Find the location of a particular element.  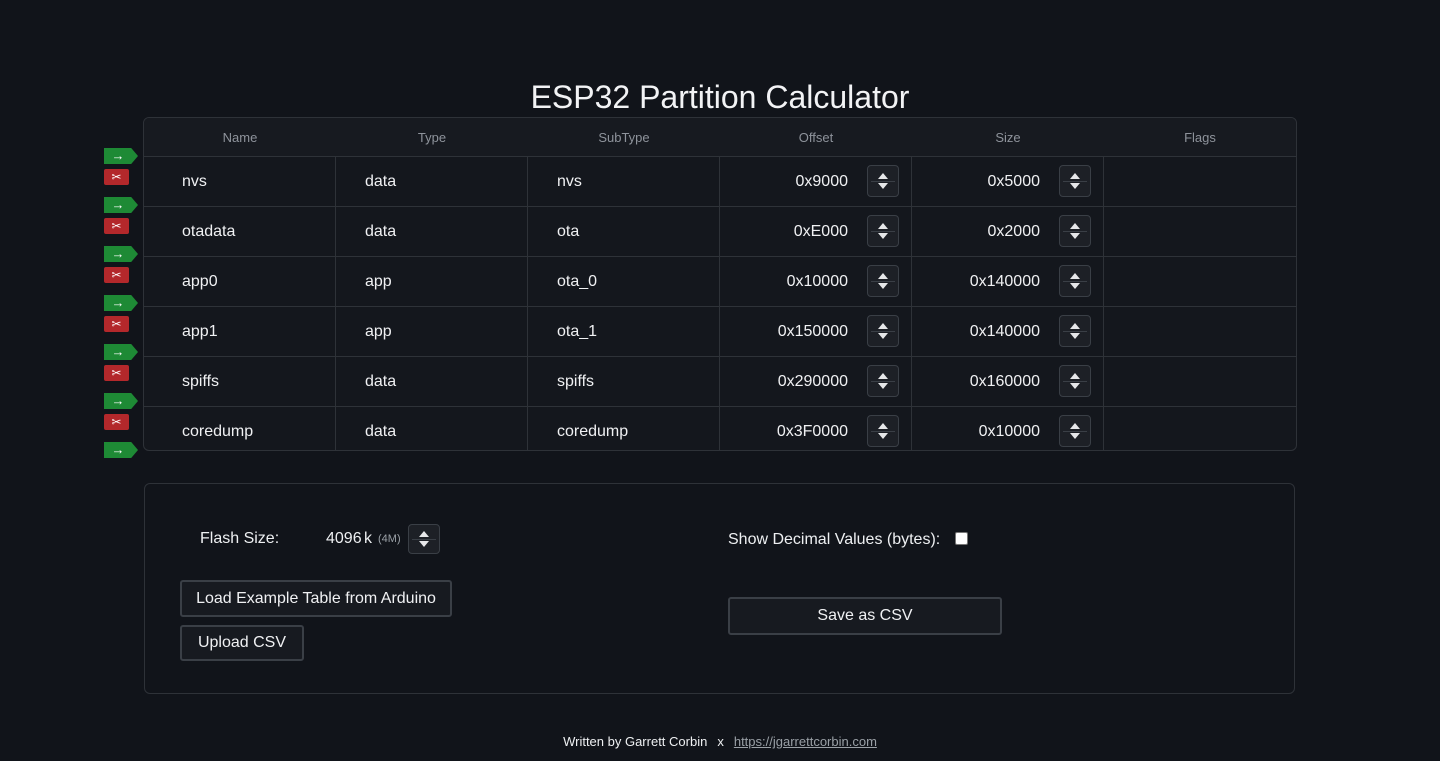

size-cell: 0x160000 is located at coordinates (1008, 381).